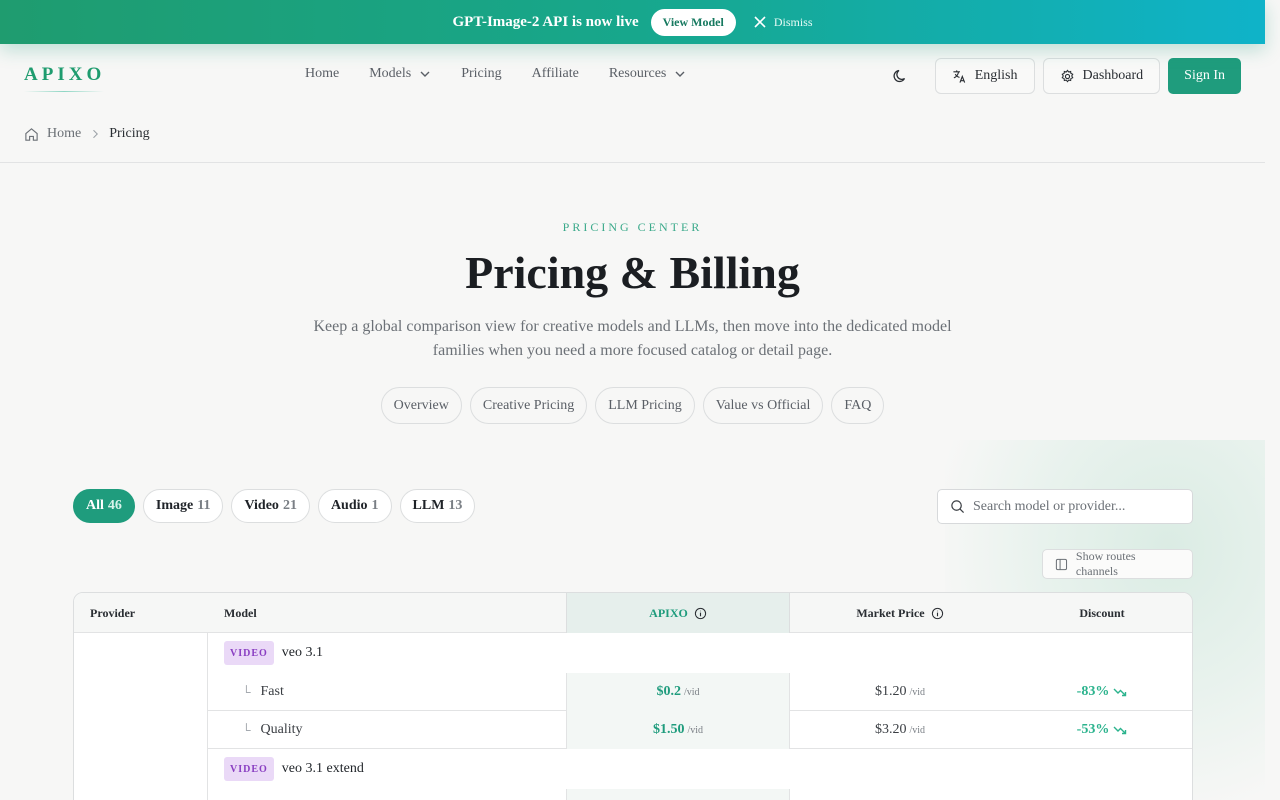  I want to click on table-row: └ Fast $0.2 /vid $1.20 /vid -83%, so click(700, 692).